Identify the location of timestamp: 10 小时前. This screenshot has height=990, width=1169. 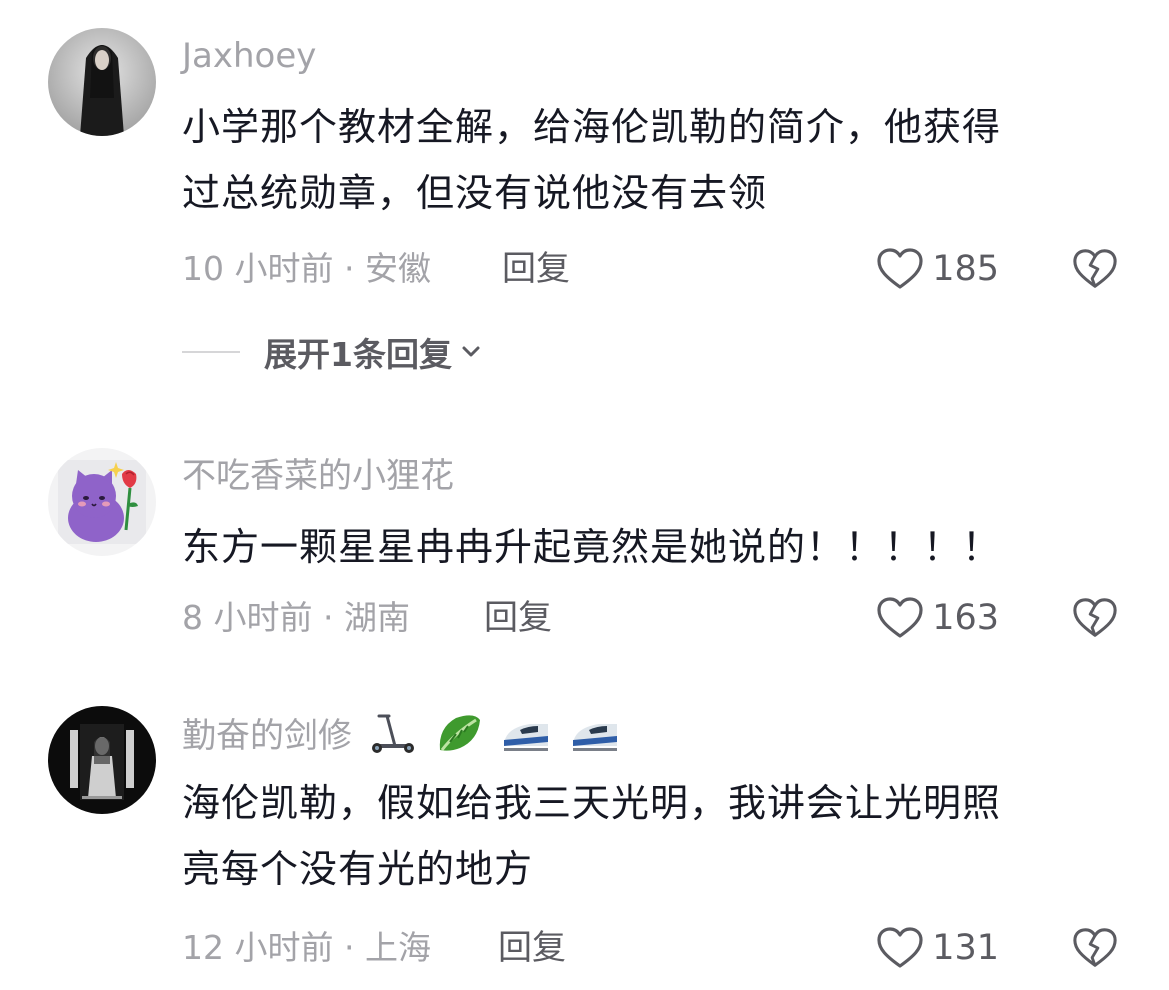
(258, 268).